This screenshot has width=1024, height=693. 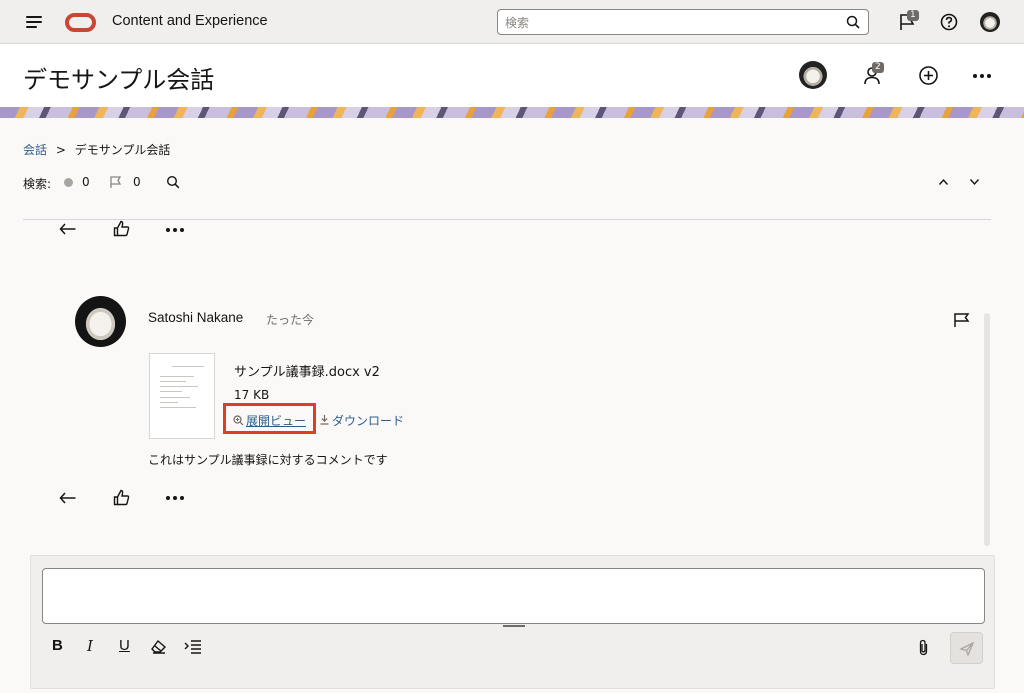 I want to click on more-options-icon, so click(x=982, y=76).